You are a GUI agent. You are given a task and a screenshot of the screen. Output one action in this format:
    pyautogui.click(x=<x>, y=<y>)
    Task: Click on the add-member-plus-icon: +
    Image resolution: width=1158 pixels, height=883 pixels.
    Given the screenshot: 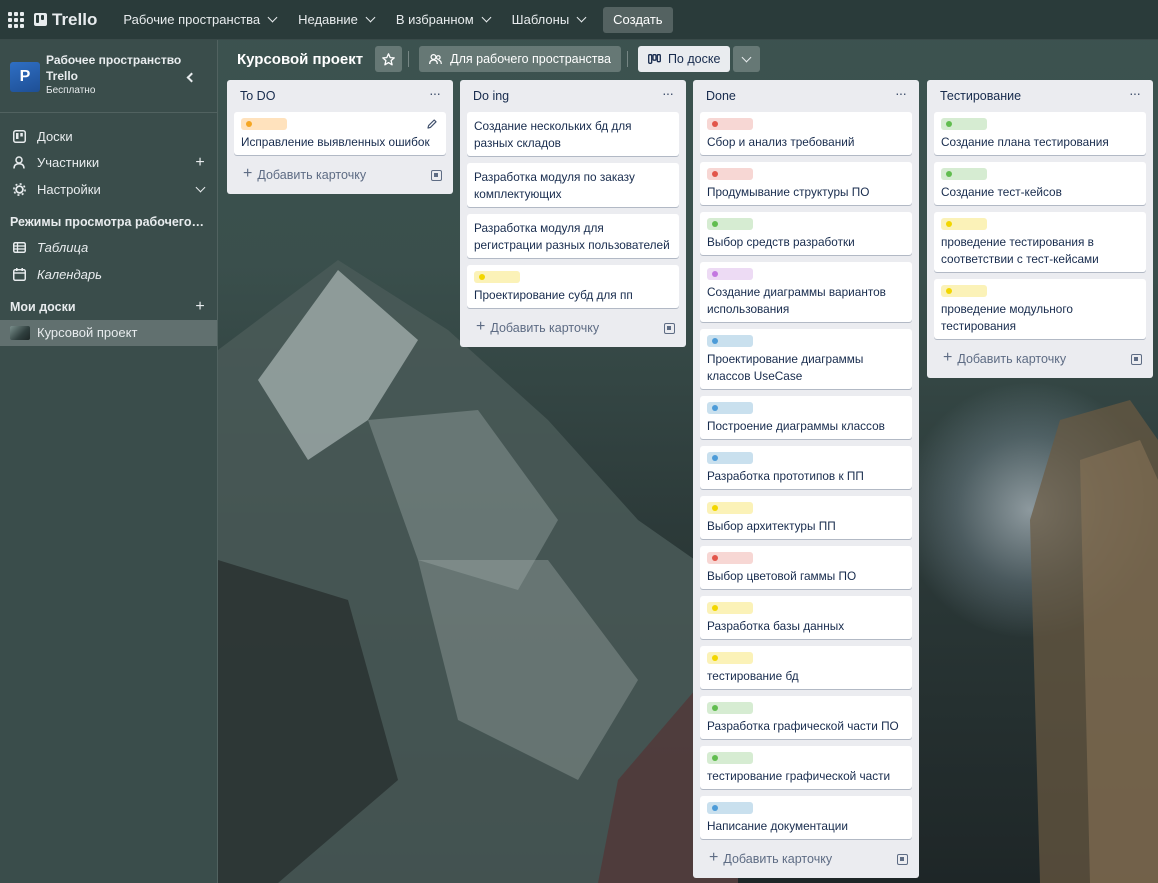 What is the action you would take?
    pyautogui.click(x=200, y=162)
    